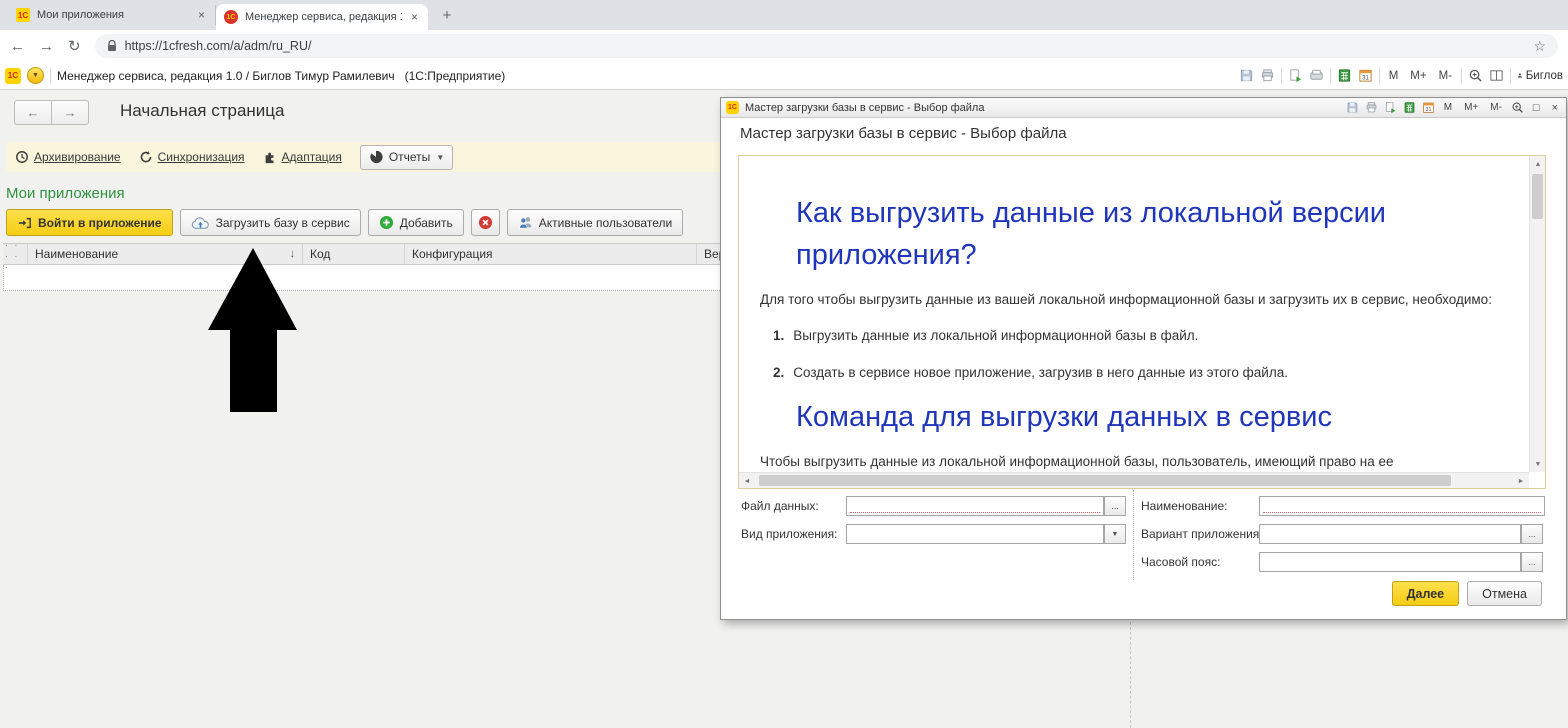 This screenshot has width=1568, height=728. I want to click on archive-link-item: Архивирование, so click(68, 157).